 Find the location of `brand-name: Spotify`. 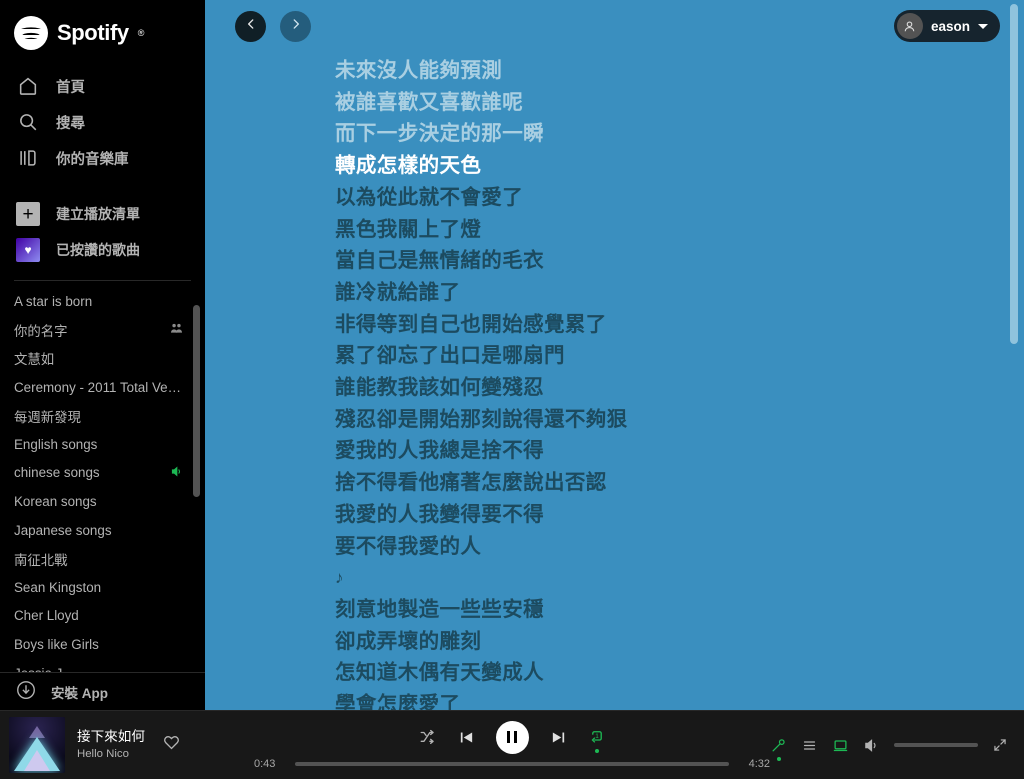

brand-name: Spotify is located at coordinates (93, 32).